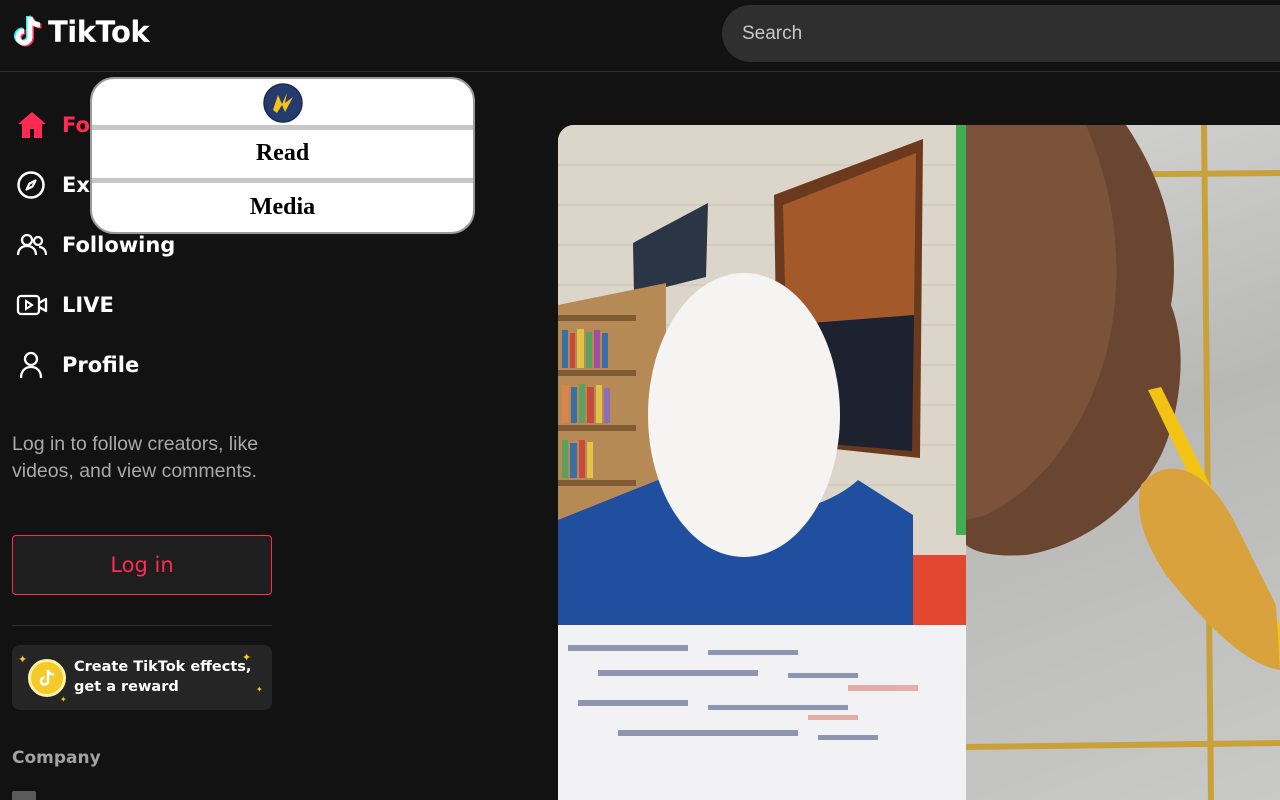 This screenshot has height=800, width=1280. What do you see at coordinates (32, 125) in the screenshot?
I see `home-icon` at bounding box center [32, 125].